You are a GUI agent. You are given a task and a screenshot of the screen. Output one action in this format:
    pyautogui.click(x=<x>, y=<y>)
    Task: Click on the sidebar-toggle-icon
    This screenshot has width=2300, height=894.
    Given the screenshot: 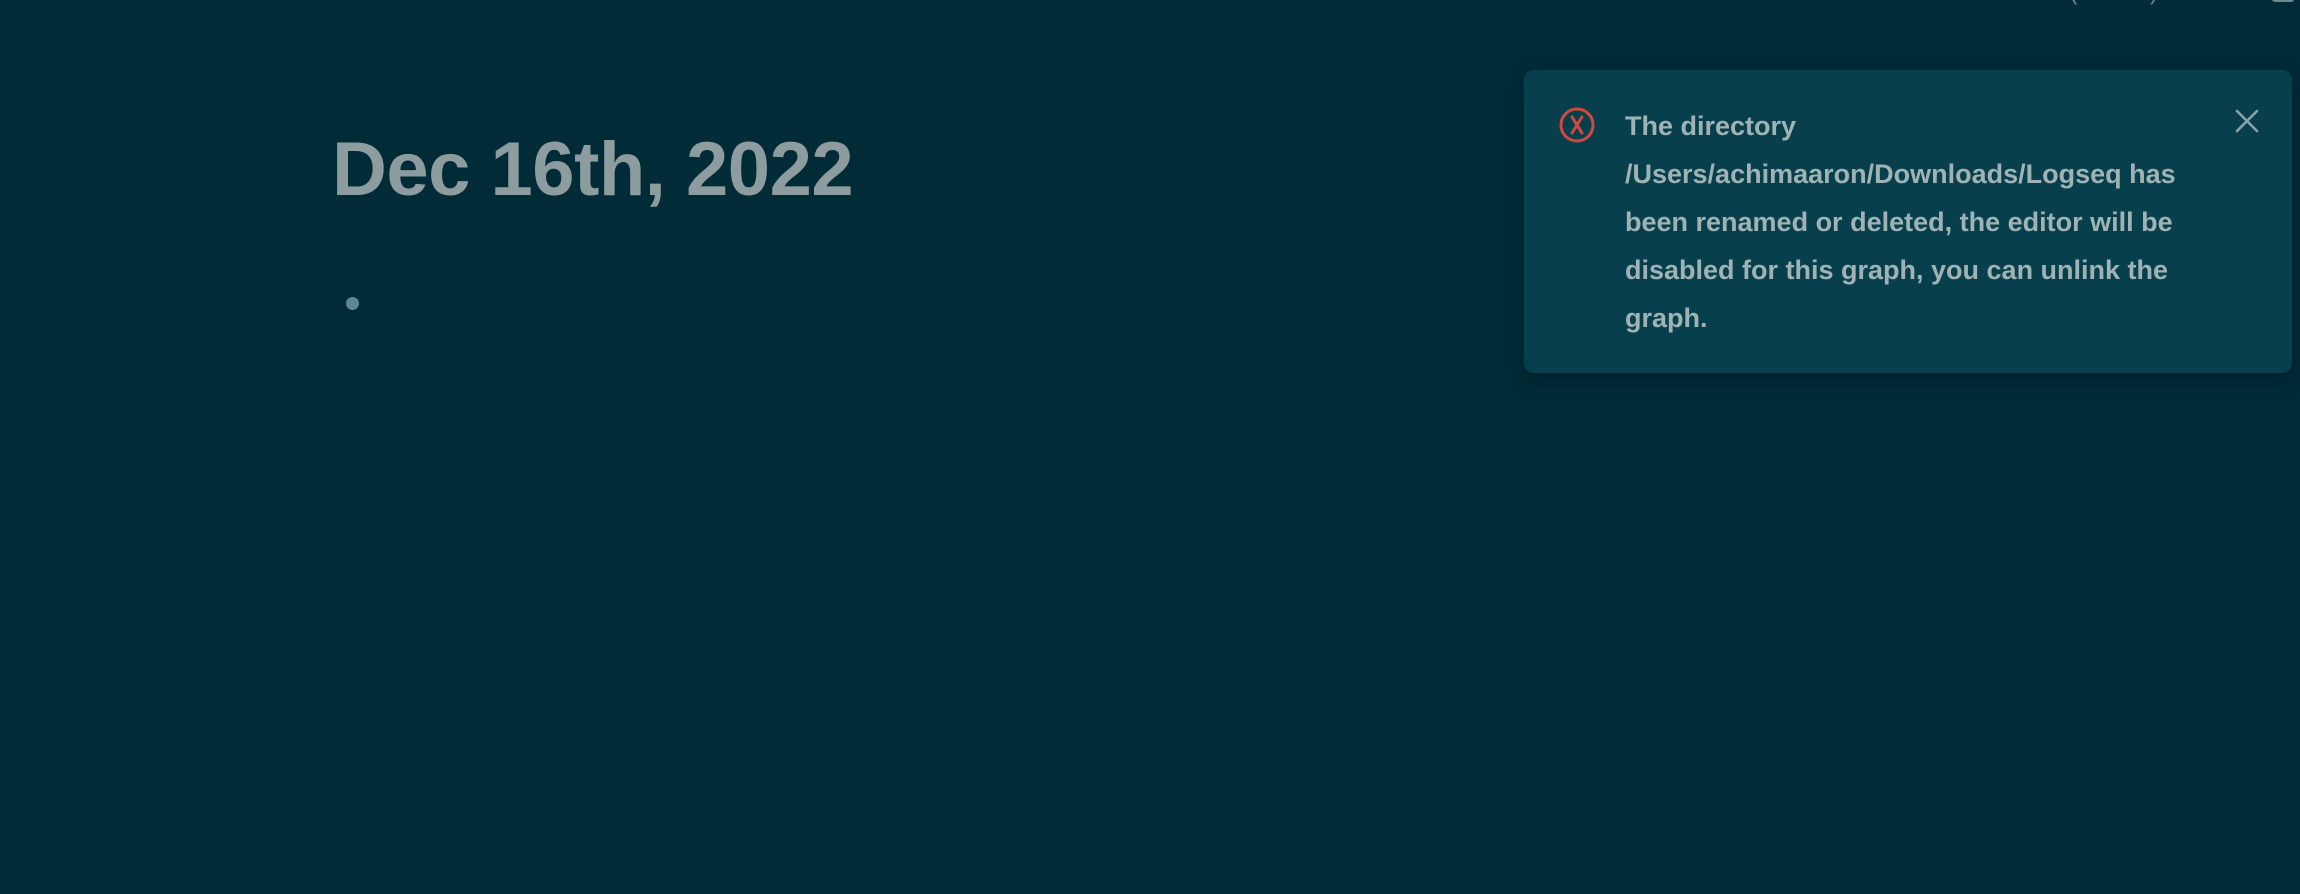 What is the action you would take?
    pyautogui.click(x=2283, y=1)
    